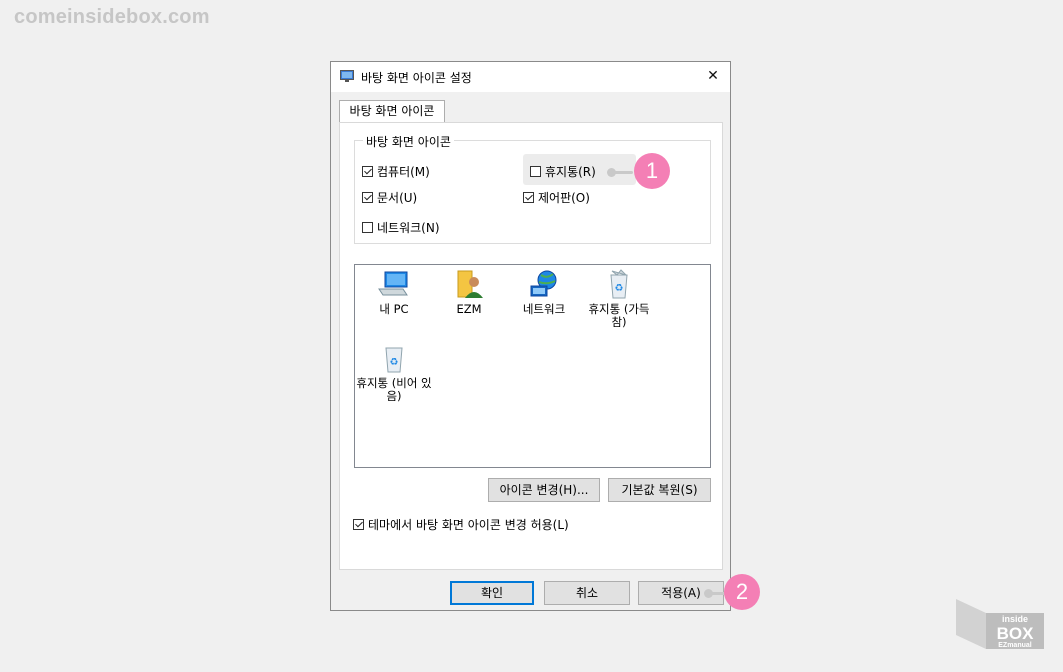 The image size is (1063, 672). What do you see at coordinates (394, 389) in the screenshot?
I see `icon-label: 휴지통 (비어 있음)` at bounding box center [394, 389].